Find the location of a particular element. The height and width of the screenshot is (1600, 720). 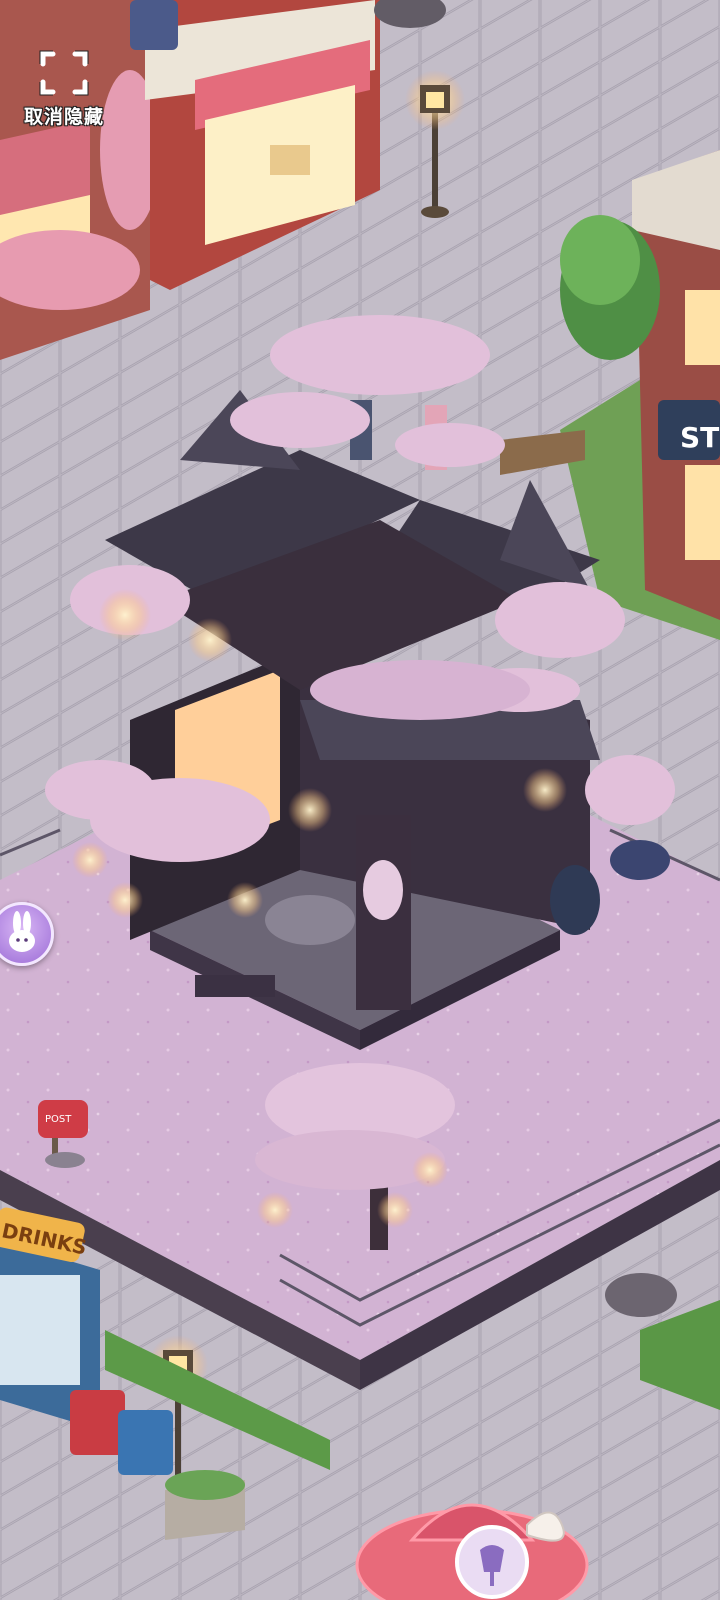

bunny-icon is located at coordinates (22, 931).